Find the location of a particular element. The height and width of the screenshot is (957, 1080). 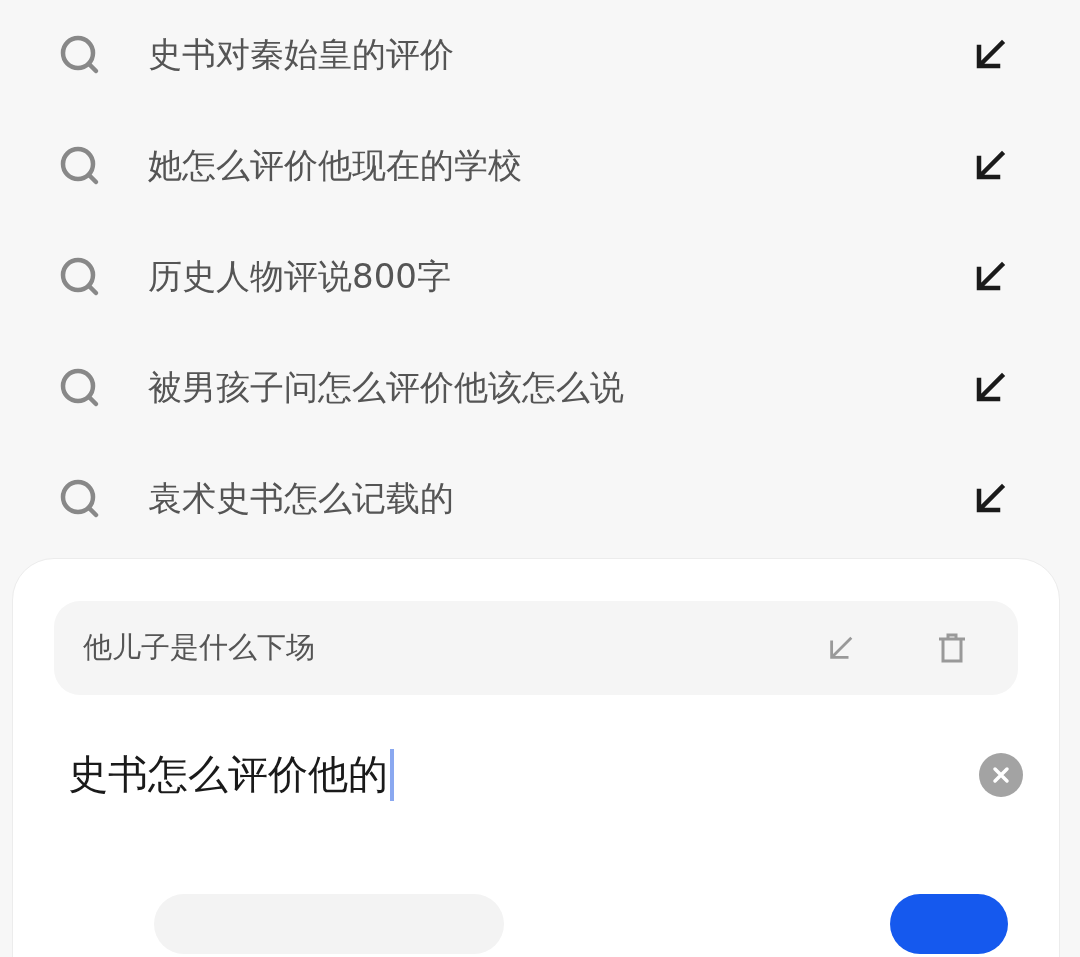

delete-icon is located at coordinates (952, 648).